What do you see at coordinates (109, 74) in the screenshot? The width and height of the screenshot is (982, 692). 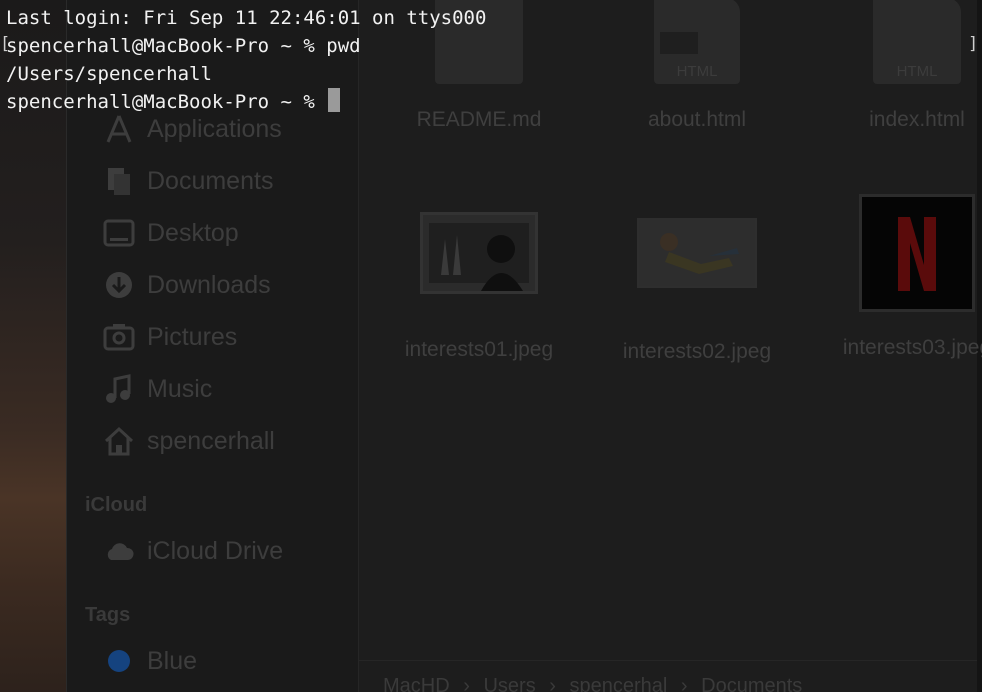 I see `terminal-line-output: /Users/spencerhall` at bounding box center [109, 74].